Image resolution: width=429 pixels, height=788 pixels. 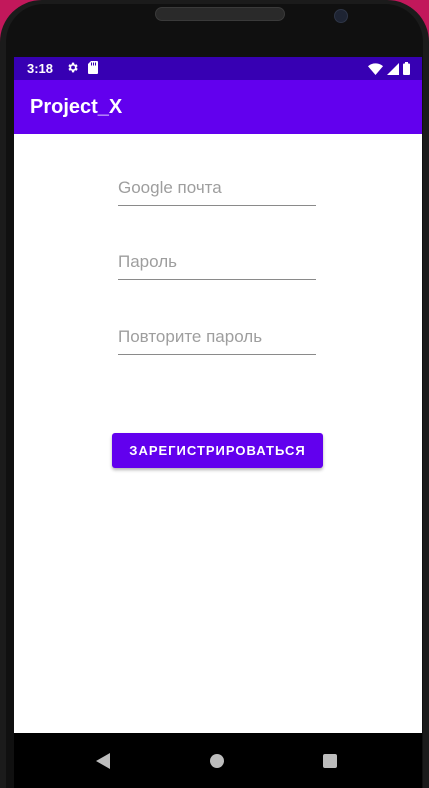 I want to click on signal-icon, so click(x=393, y=68).